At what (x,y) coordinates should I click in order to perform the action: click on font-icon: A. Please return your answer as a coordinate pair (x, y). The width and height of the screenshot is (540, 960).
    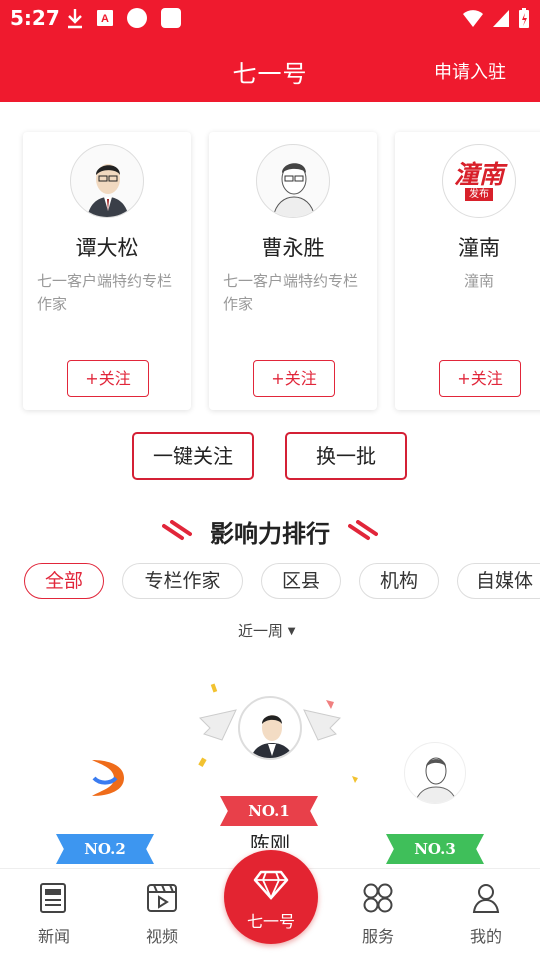
    Looking at the image, I should click on (105, 18).